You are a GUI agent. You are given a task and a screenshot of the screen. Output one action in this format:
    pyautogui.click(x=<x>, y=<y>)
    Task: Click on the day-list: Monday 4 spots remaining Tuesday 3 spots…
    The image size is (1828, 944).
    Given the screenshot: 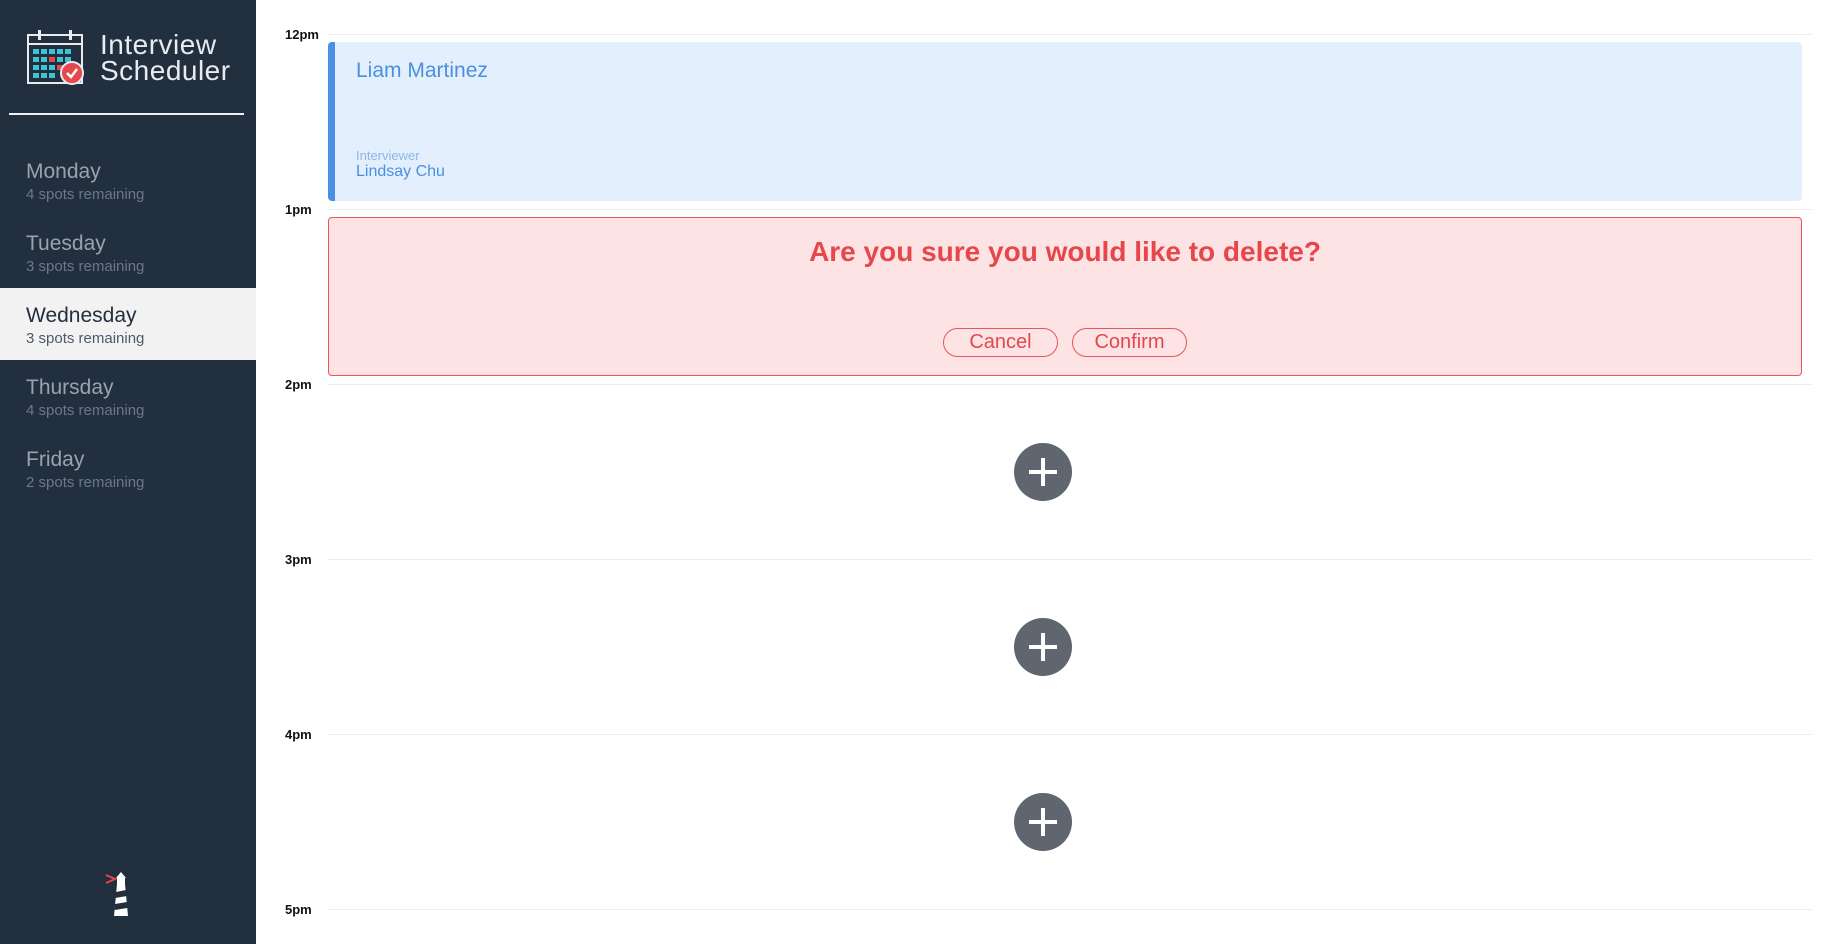 What is the action you would take?
    pyautogui.click(x=128, y=324)
    